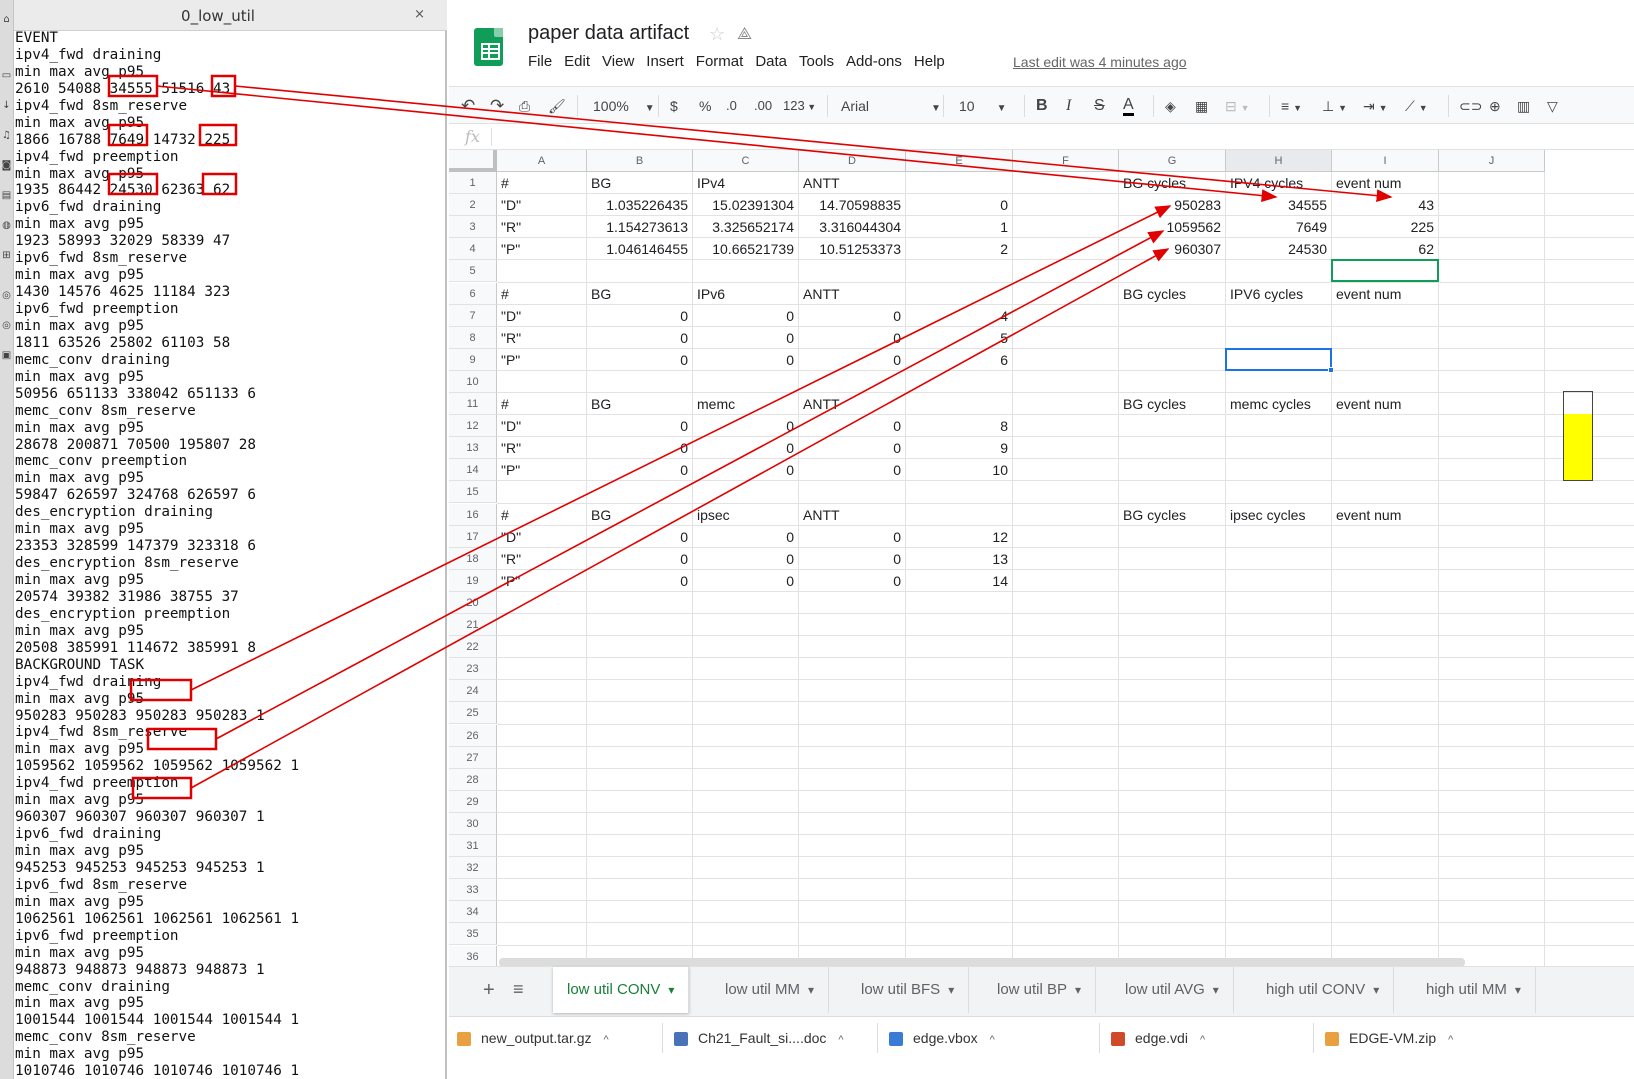 The height and width of the screenshot is (1079, 1634). Describe the element at coordinates (1066, 161) in the screenshot. I see `column-header: F` at that location.